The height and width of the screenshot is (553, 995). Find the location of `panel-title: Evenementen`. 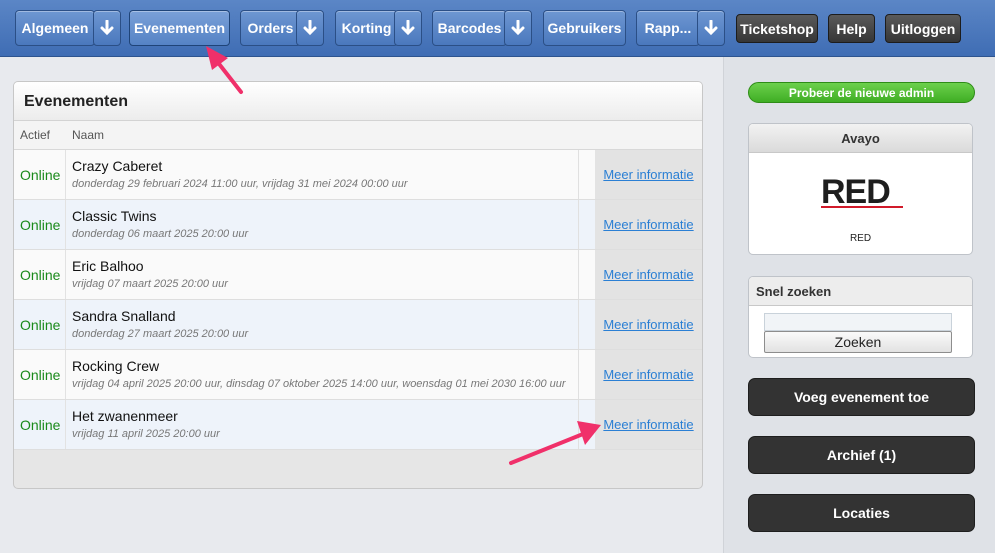

panel-title: Evenementen is located at coordinates (358, 101).